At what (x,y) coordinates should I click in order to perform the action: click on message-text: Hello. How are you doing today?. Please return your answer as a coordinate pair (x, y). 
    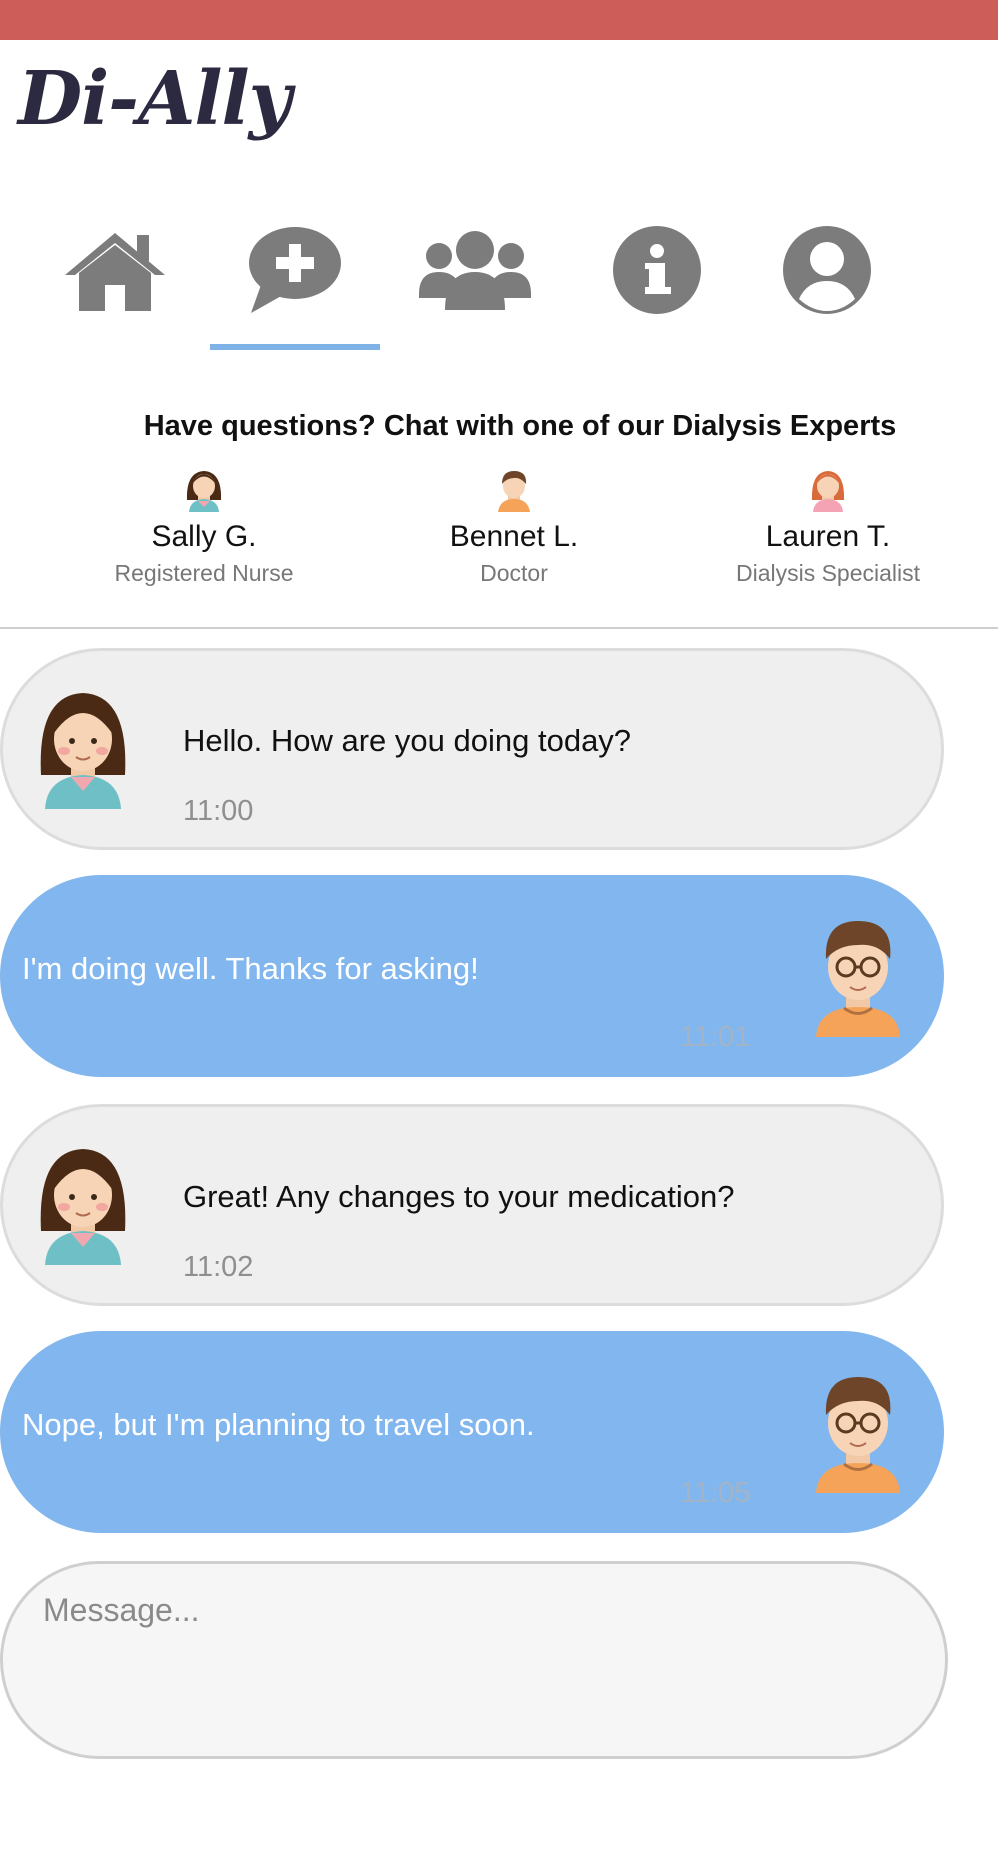
    Looking at the image, I should click on (407, 740).